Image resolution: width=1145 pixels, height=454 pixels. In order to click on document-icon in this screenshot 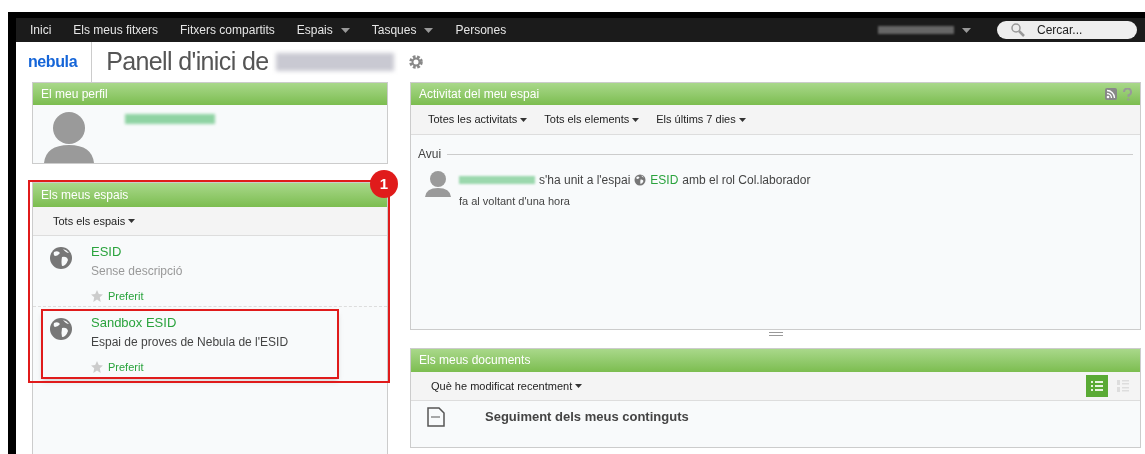, I will do `click(436, 417)`.